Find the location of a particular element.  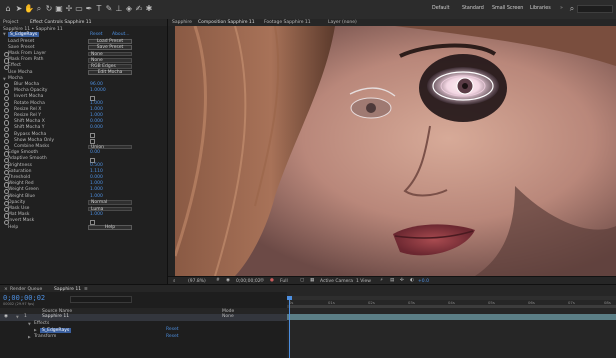

property-row: Help Help is located at coordinates (83, 228).